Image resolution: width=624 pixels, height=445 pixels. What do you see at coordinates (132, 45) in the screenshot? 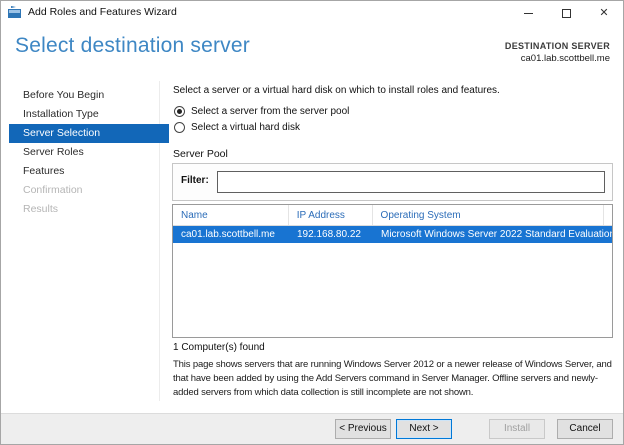
I see `page-title: Select destination server` at bounding box center [132, 45].